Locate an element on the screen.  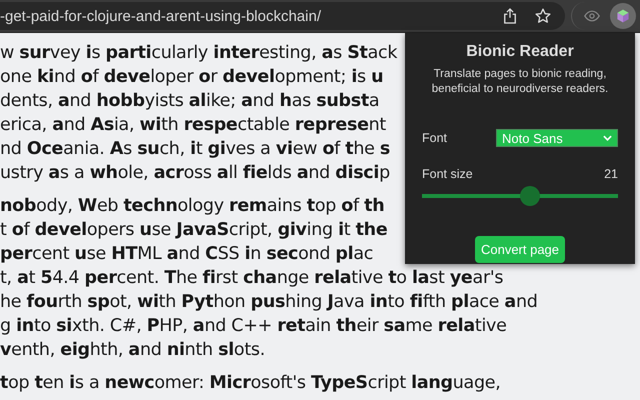
font-dropdown: Noto Sans is located at coordinates (557, 138).